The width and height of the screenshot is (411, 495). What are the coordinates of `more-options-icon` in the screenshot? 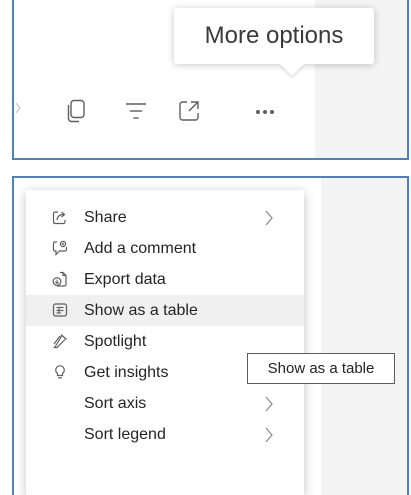 It's located at (265, 112).